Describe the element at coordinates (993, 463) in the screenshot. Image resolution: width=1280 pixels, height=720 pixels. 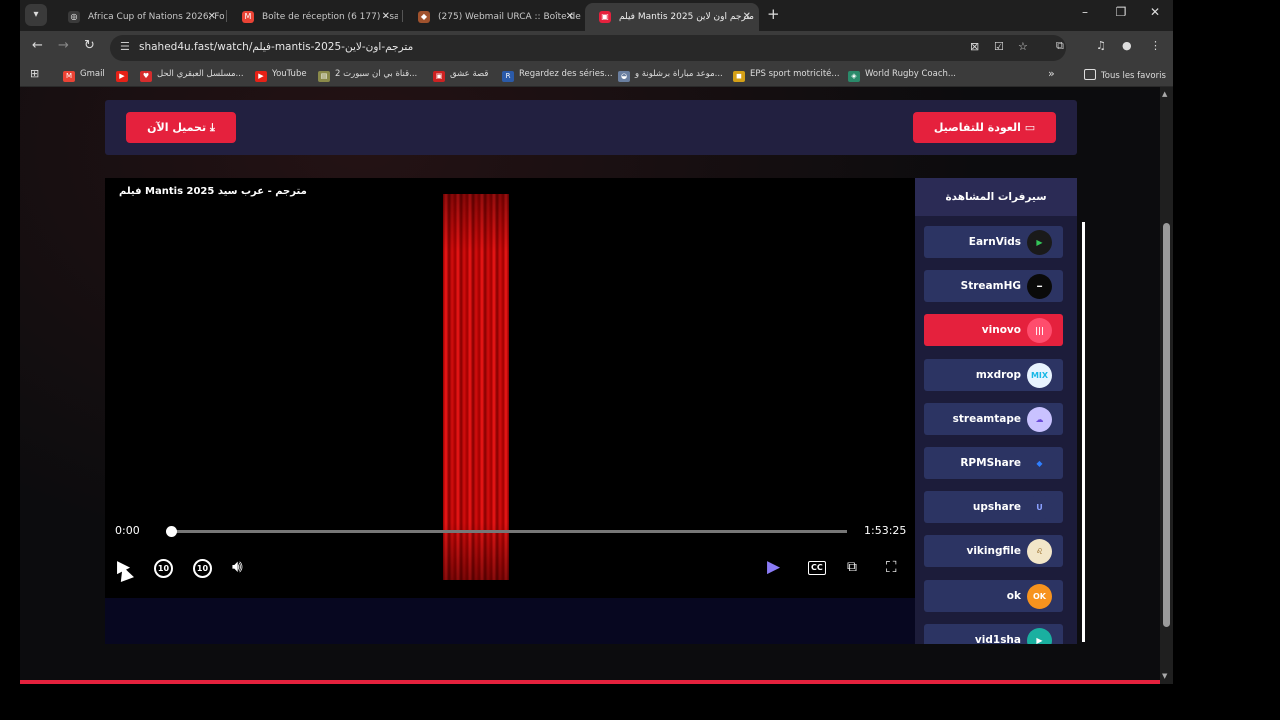
I see `server-button-rpmshare: RPMShare ◆` at that location.